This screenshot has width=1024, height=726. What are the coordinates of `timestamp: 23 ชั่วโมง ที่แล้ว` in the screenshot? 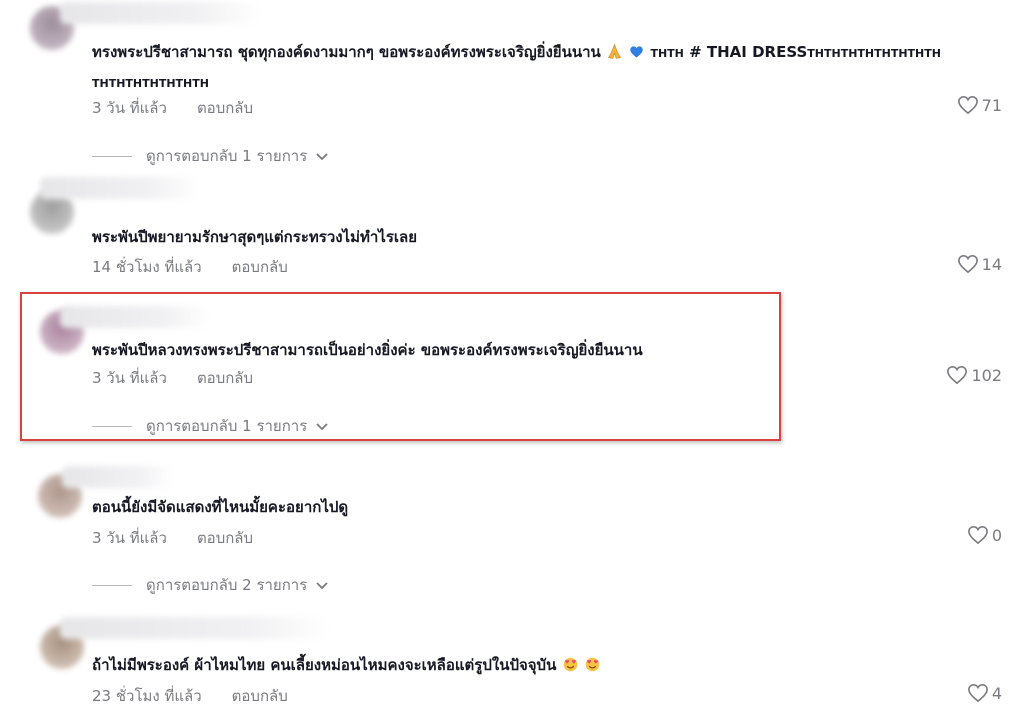 It's located at (147, 696).